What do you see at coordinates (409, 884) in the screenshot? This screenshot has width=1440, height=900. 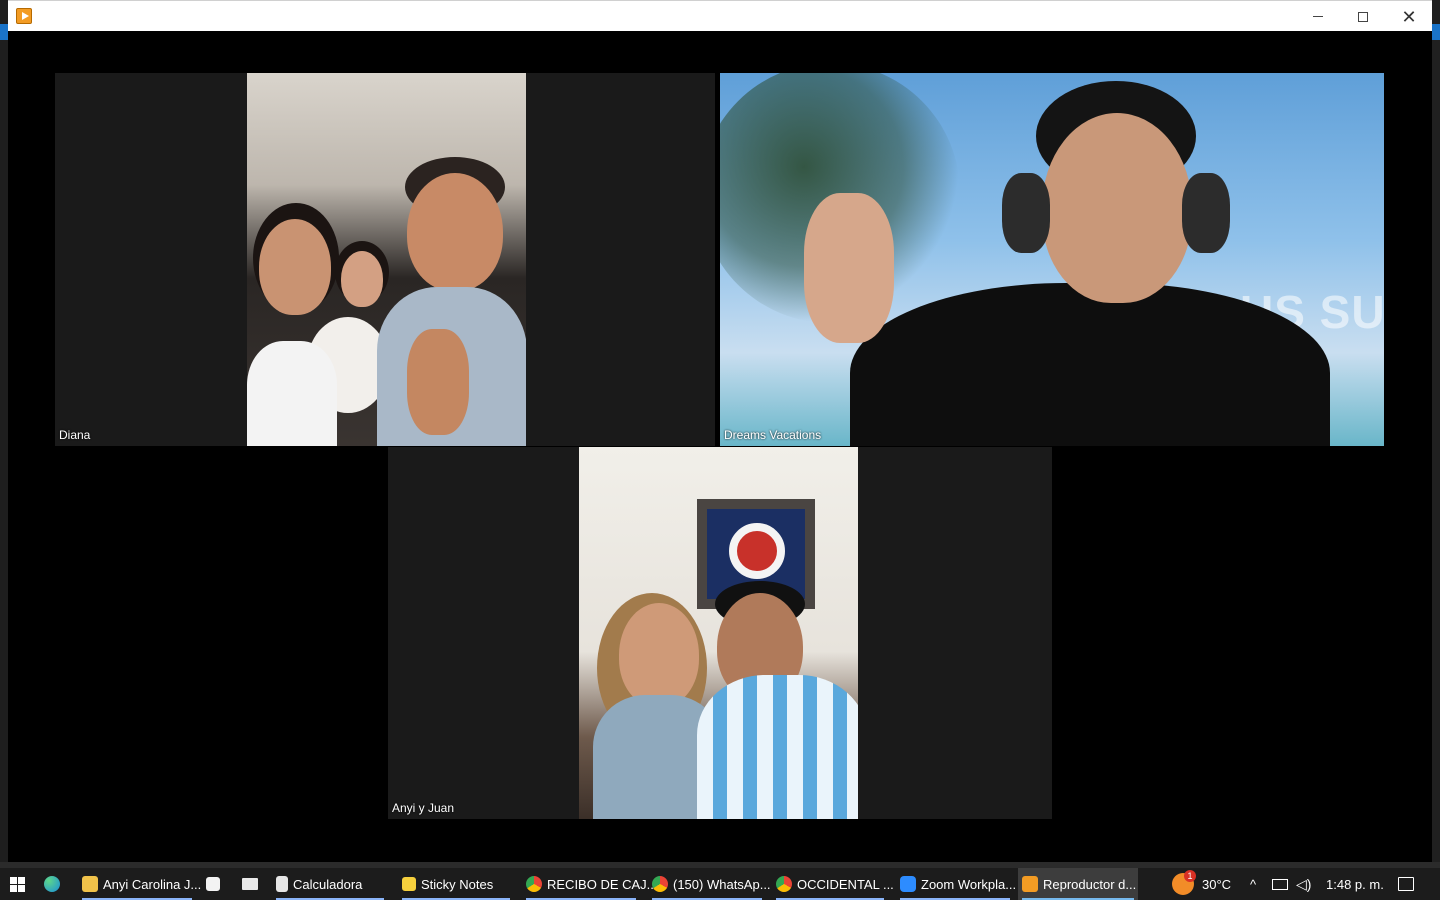 I see `sticky-notes-icon` at bounding box center [409, 884].